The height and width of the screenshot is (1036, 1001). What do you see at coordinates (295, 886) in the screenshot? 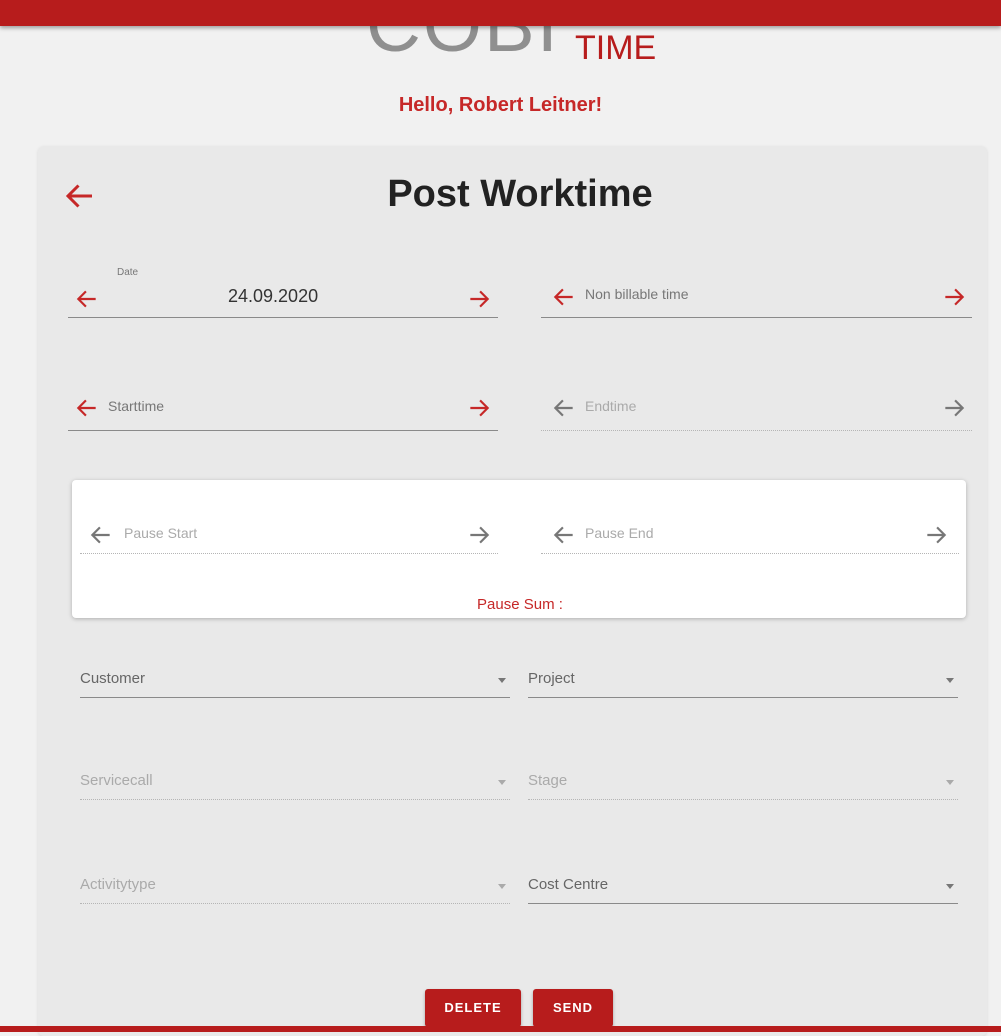
I see `activitytype-select: Activitytype` at bounding box center [295, 886].